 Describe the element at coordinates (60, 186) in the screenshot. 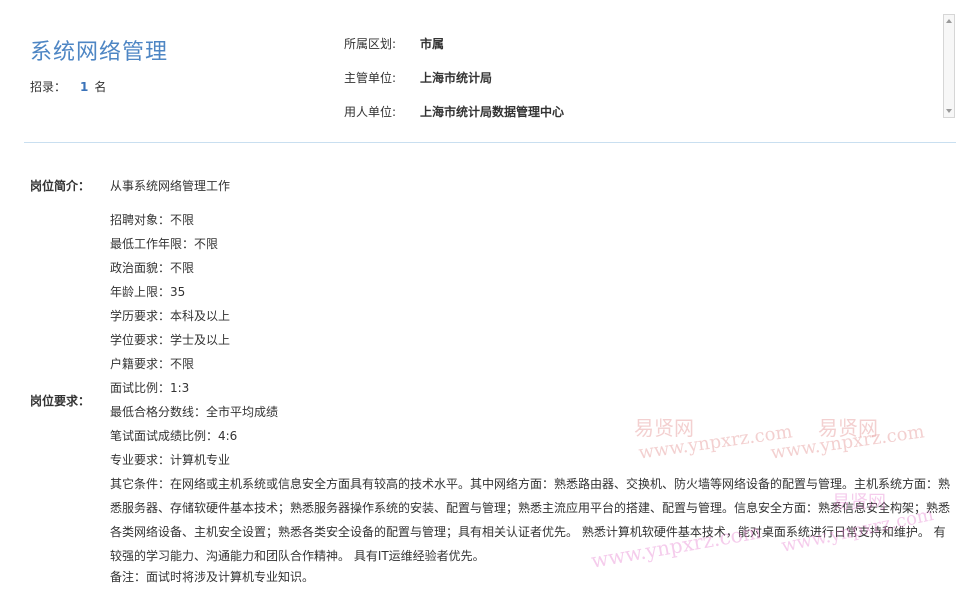

I see `intro-label: 岗位简介：` at that location.